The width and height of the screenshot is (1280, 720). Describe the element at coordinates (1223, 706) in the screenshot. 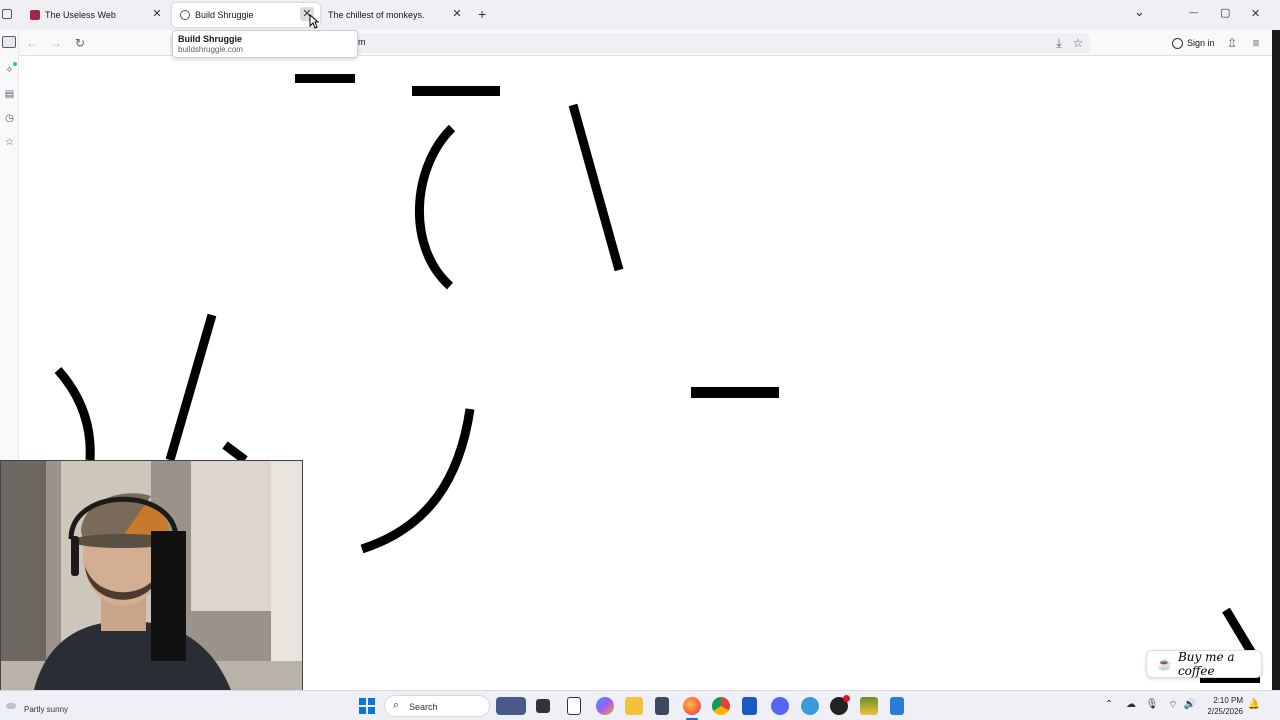

I see `taskbar-clock: 2:10 PM 2/25/2026` at that location.